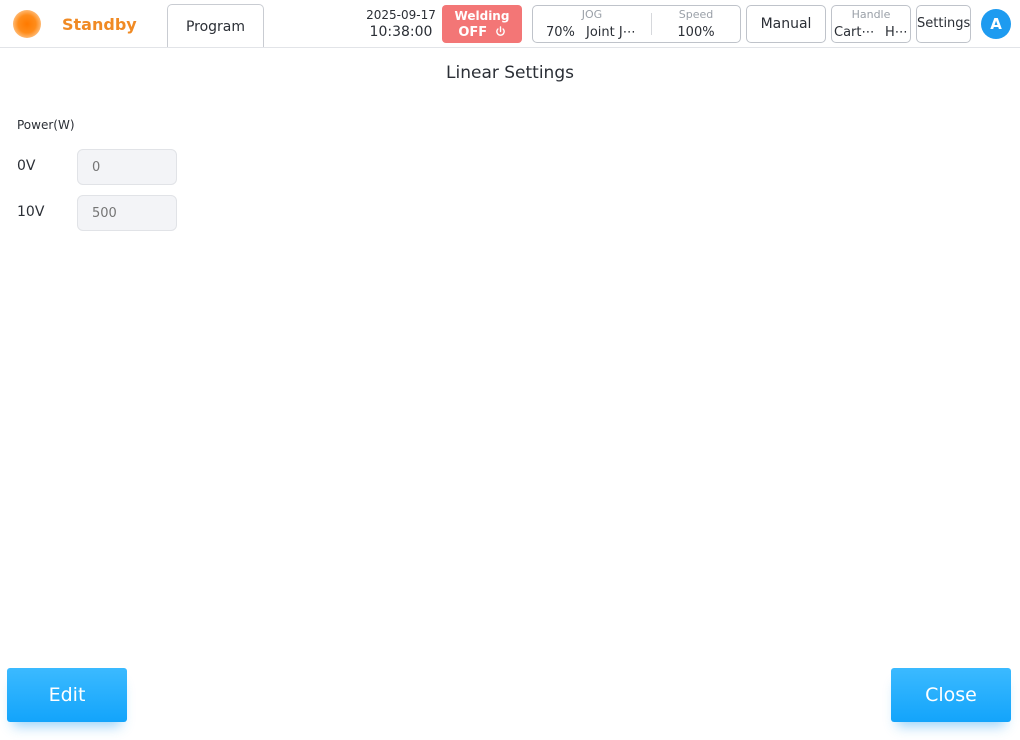  I want to click on handle-panel: Handle Cart⋯ H⋯, so click(871, 24).